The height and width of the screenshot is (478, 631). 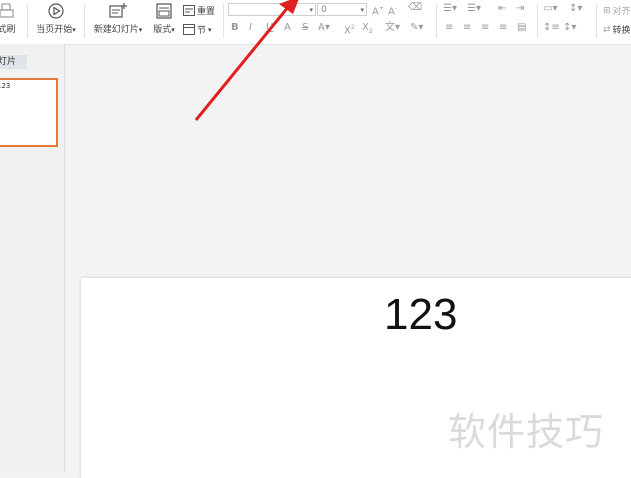 What do you see at coordinates (289, 7) in the screenshot?
I see `arrow-head` at bounding box center [289, 7].